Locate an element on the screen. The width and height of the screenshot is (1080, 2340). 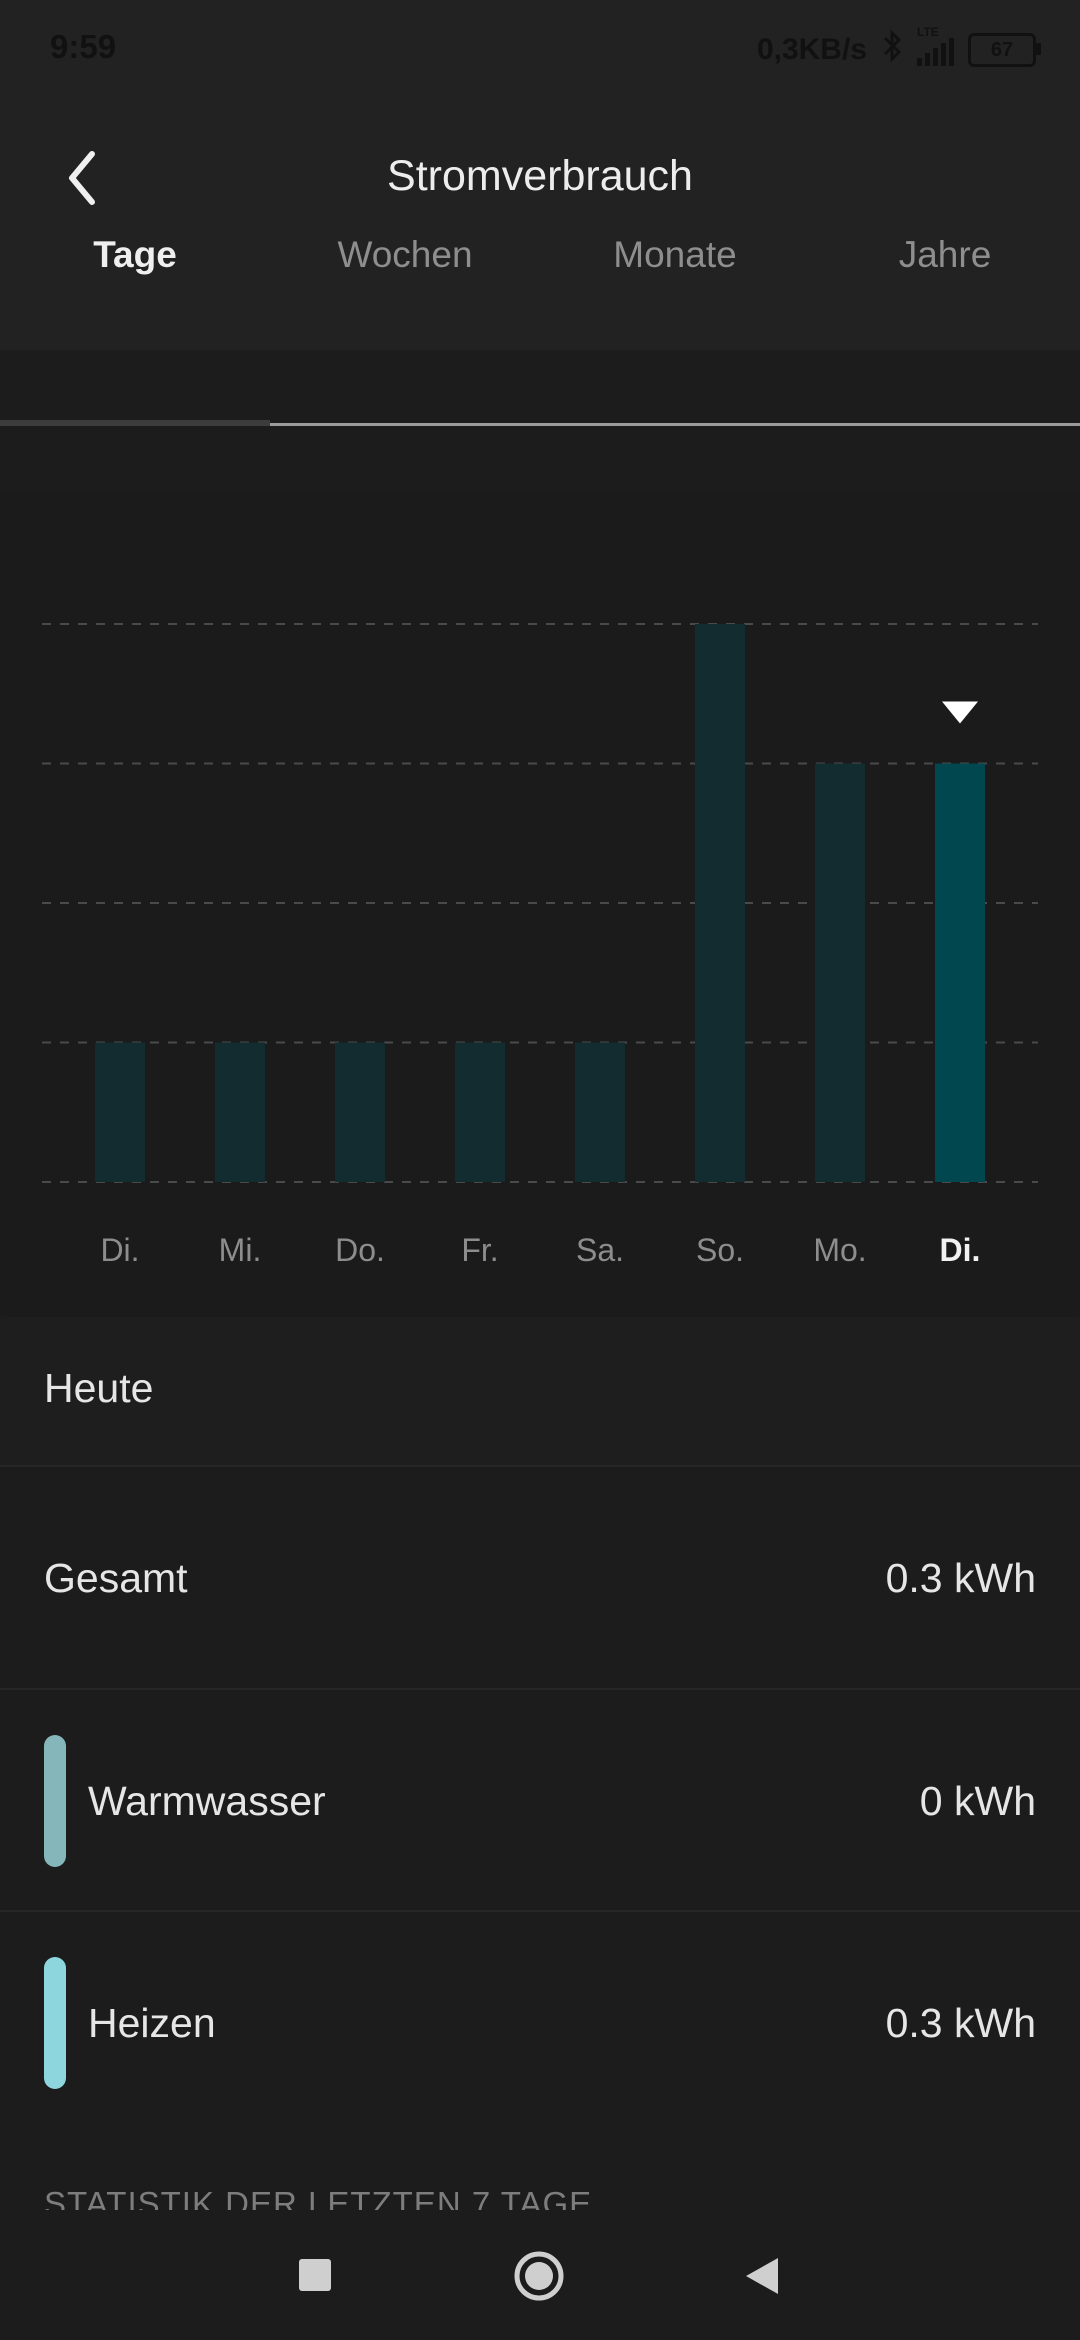
page-title: Stromverbrauch is located at coordinates (540, 176).